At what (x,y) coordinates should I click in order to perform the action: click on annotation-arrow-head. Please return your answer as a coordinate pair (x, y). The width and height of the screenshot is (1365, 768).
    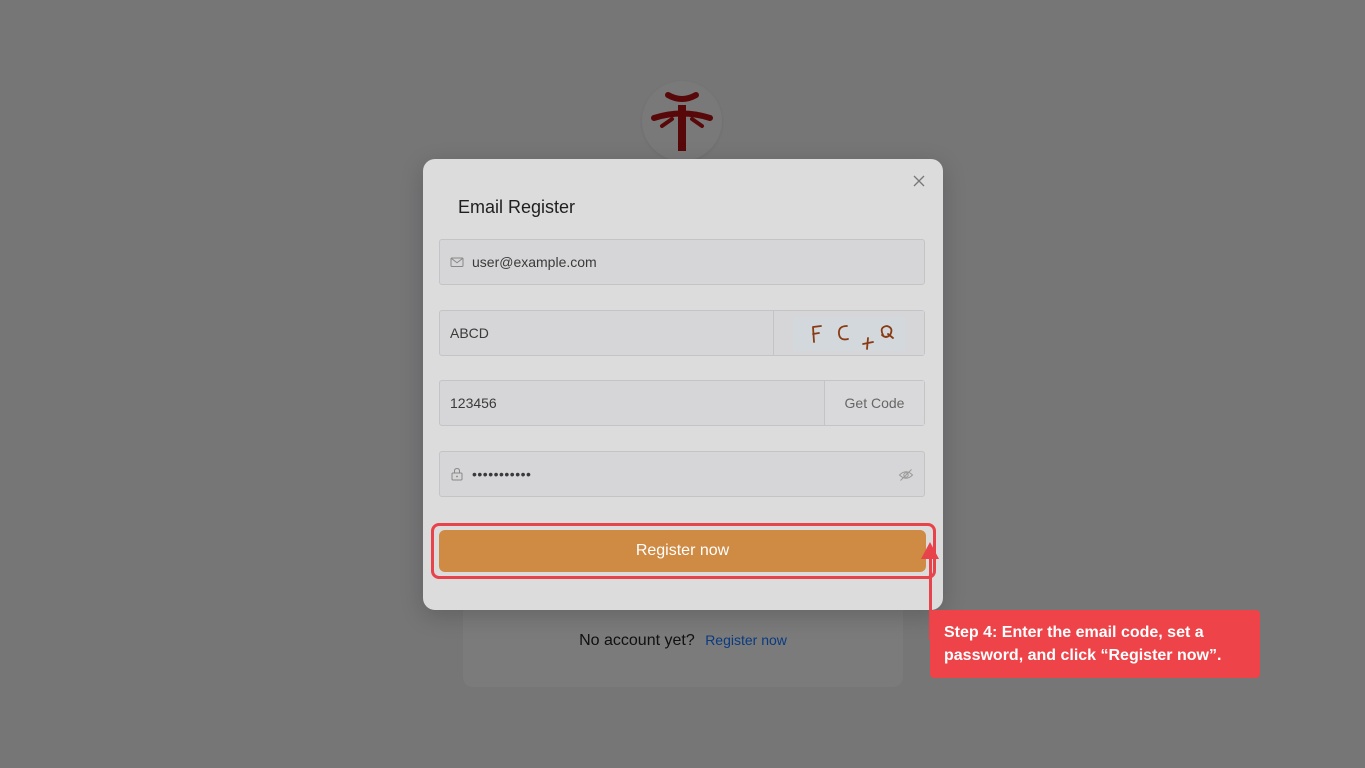
    Looking at the image, I should click on (930, 550).